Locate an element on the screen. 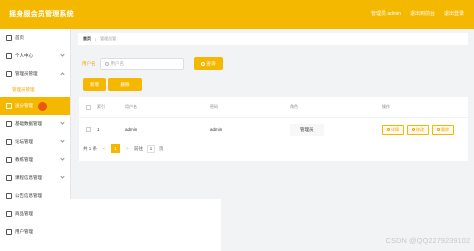  add-button-label: 新增 is located at coordinates (94, 84).